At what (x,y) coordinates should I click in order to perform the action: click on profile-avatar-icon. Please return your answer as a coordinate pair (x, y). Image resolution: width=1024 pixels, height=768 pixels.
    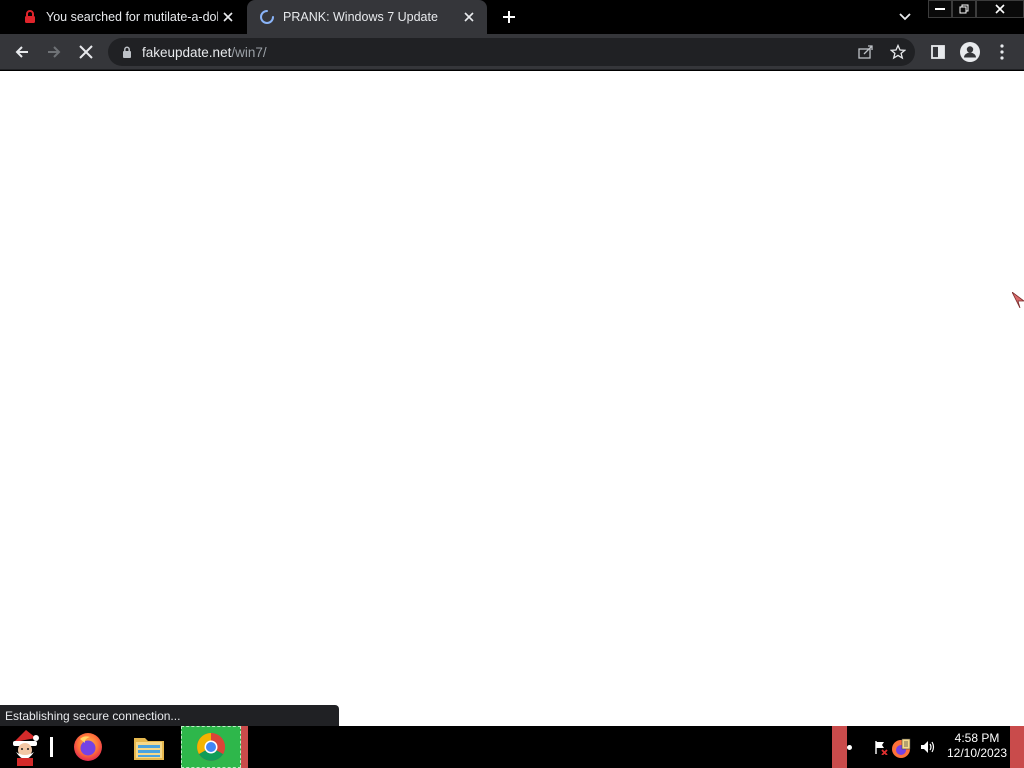
    Looking at the image, I should click on (970, 52).